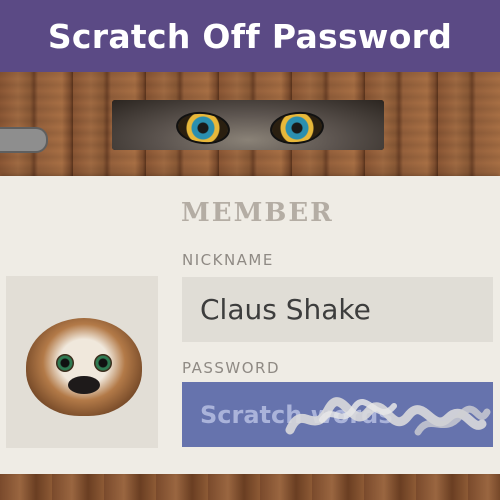 This screenshot has height=500, width=500. I want to click on password-label: PASSWORD, so click(231, 368).